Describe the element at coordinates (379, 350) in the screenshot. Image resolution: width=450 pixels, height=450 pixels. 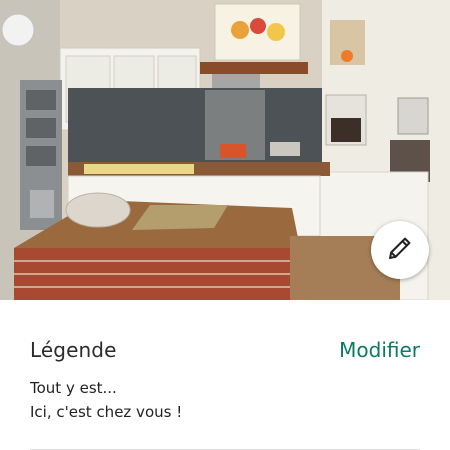
I see `modify-caption-link: Modifier` at that location.